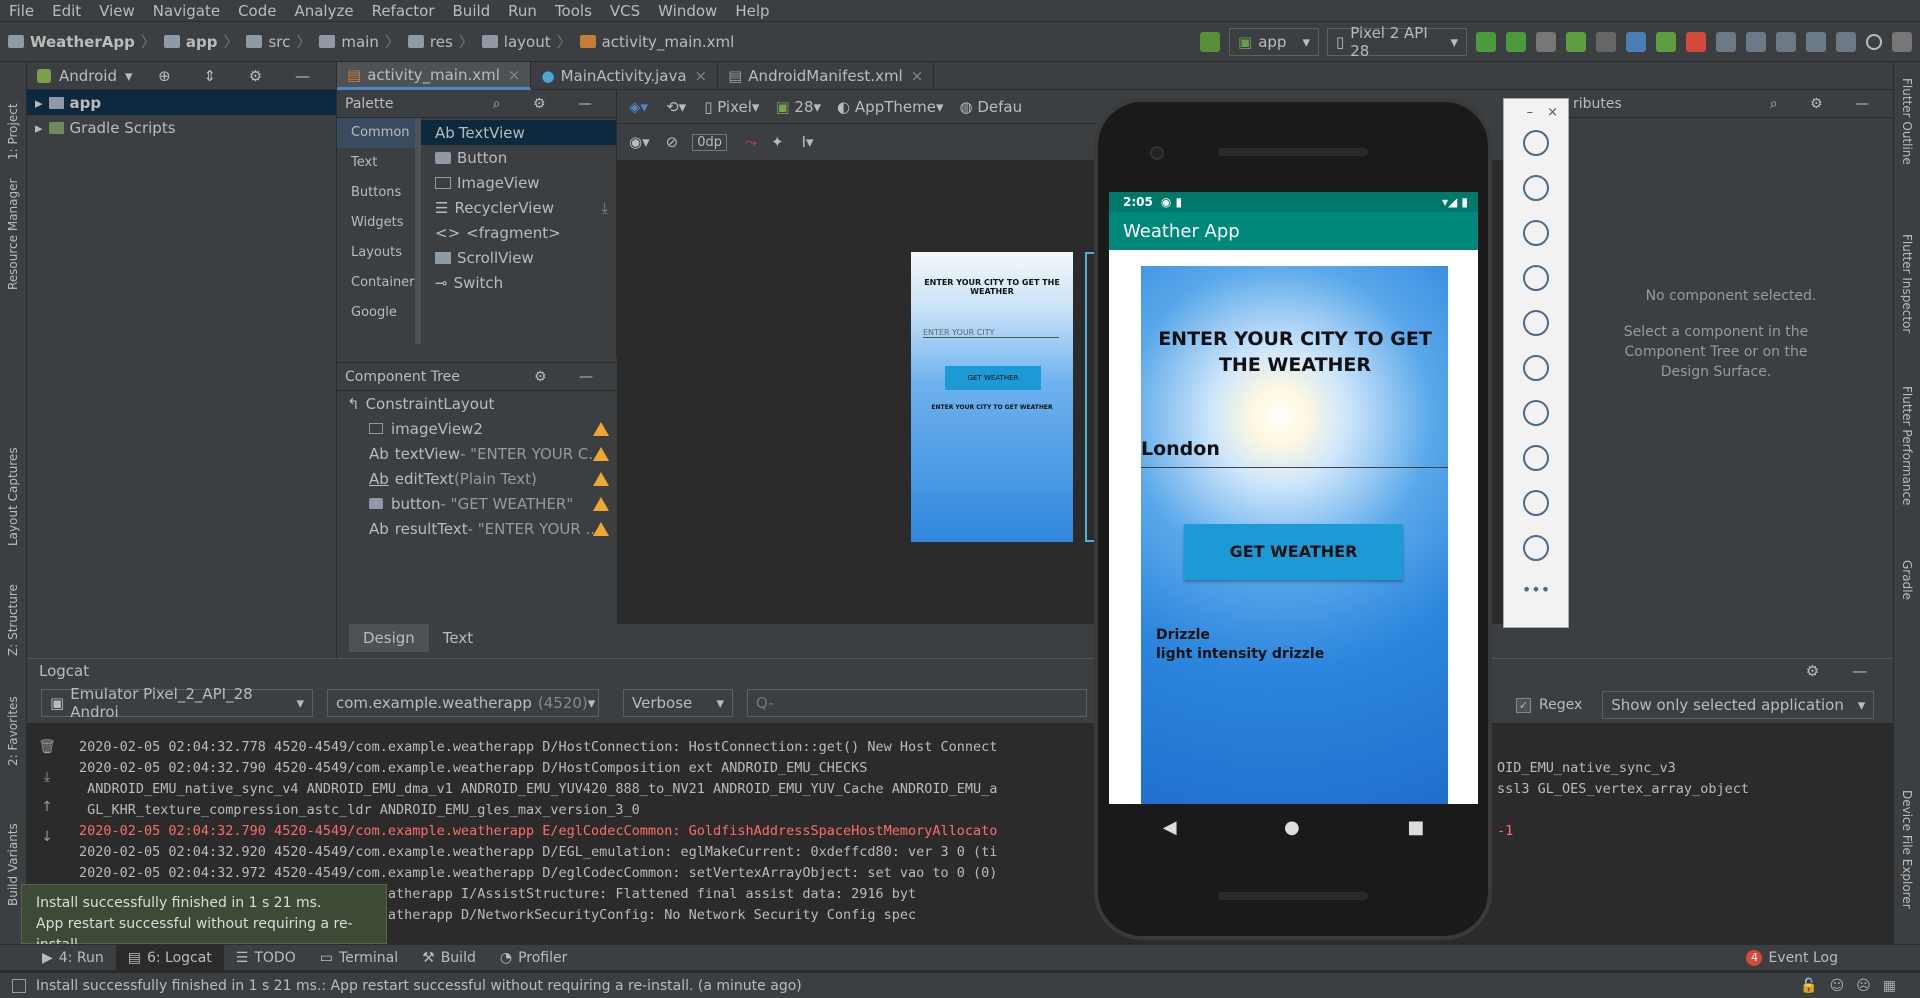  Describe the element at coordinates (1536, 548) in the screenshot. I see `overview-icon` at that location.